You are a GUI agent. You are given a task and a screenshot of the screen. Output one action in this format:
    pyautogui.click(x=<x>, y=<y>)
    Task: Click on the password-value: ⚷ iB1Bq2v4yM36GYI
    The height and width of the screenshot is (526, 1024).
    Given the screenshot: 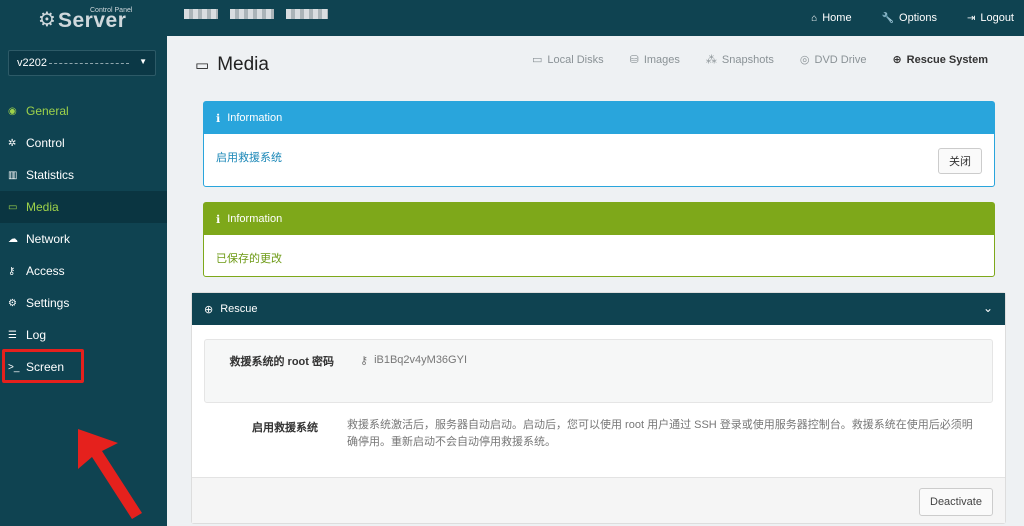 What is the action you would take?
    pyautogui.click(x=413, y=360)
    